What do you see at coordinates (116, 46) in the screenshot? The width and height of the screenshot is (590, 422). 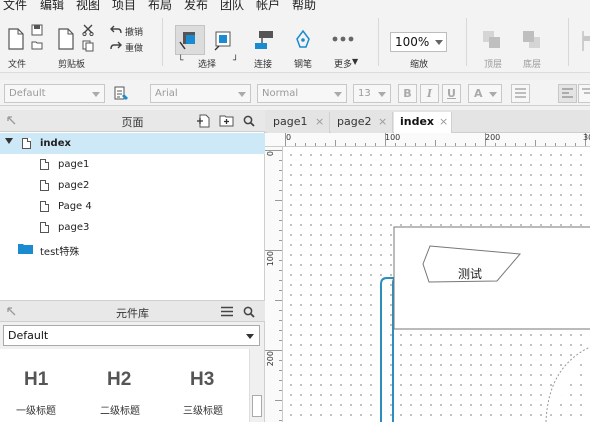 I see `redo-icon` at bounding box center [116, 46].